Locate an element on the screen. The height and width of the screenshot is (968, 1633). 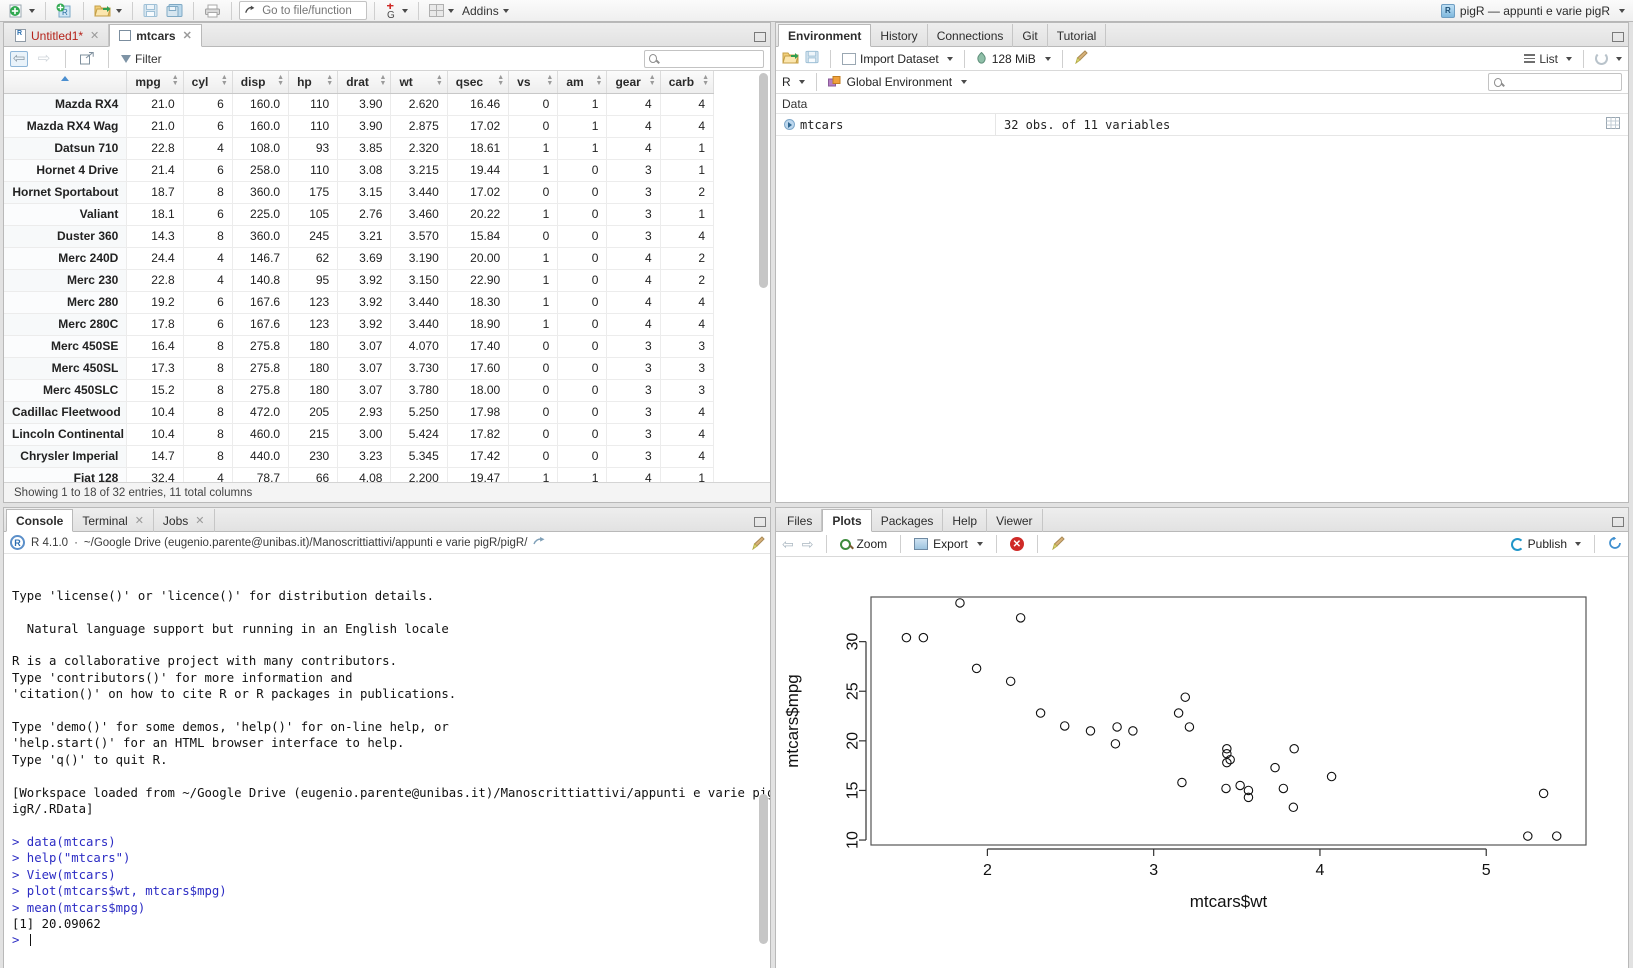
column-header-mpg: mpg ▲ ▼ is located at coordinates (155, 82).